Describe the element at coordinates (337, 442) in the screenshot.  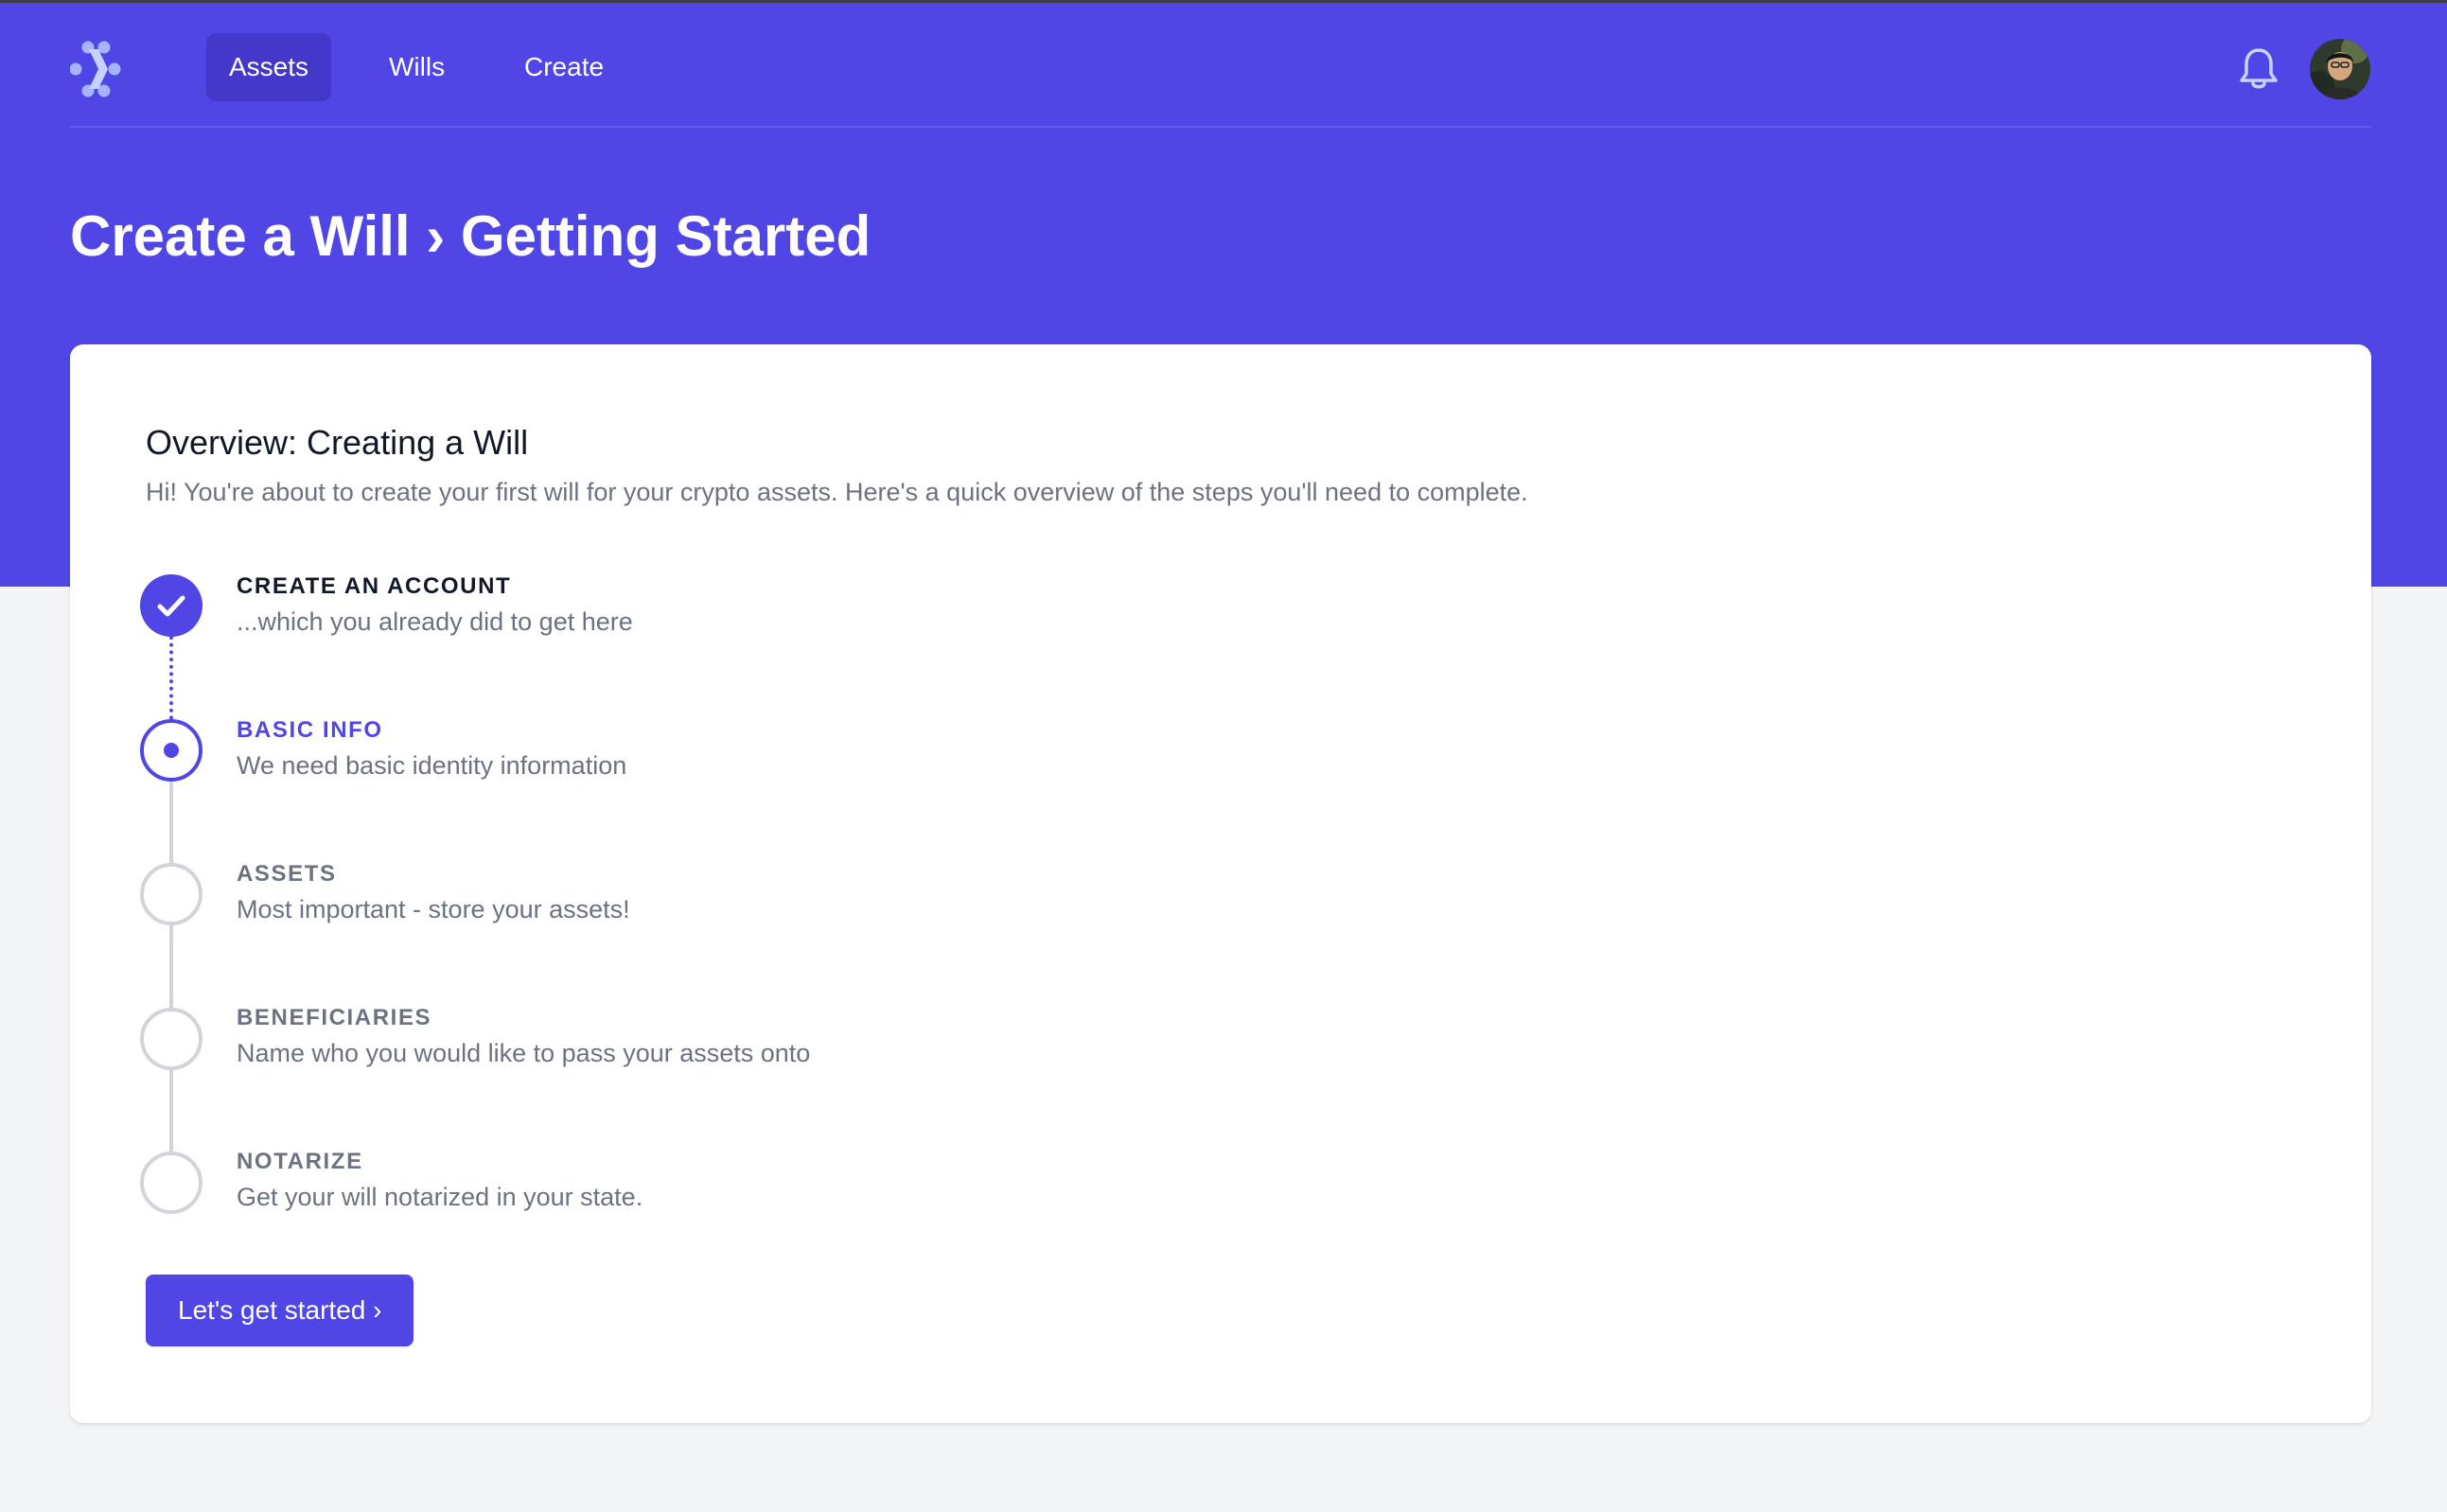
I see `overview-title: Overview: Creating a Will` at that location.